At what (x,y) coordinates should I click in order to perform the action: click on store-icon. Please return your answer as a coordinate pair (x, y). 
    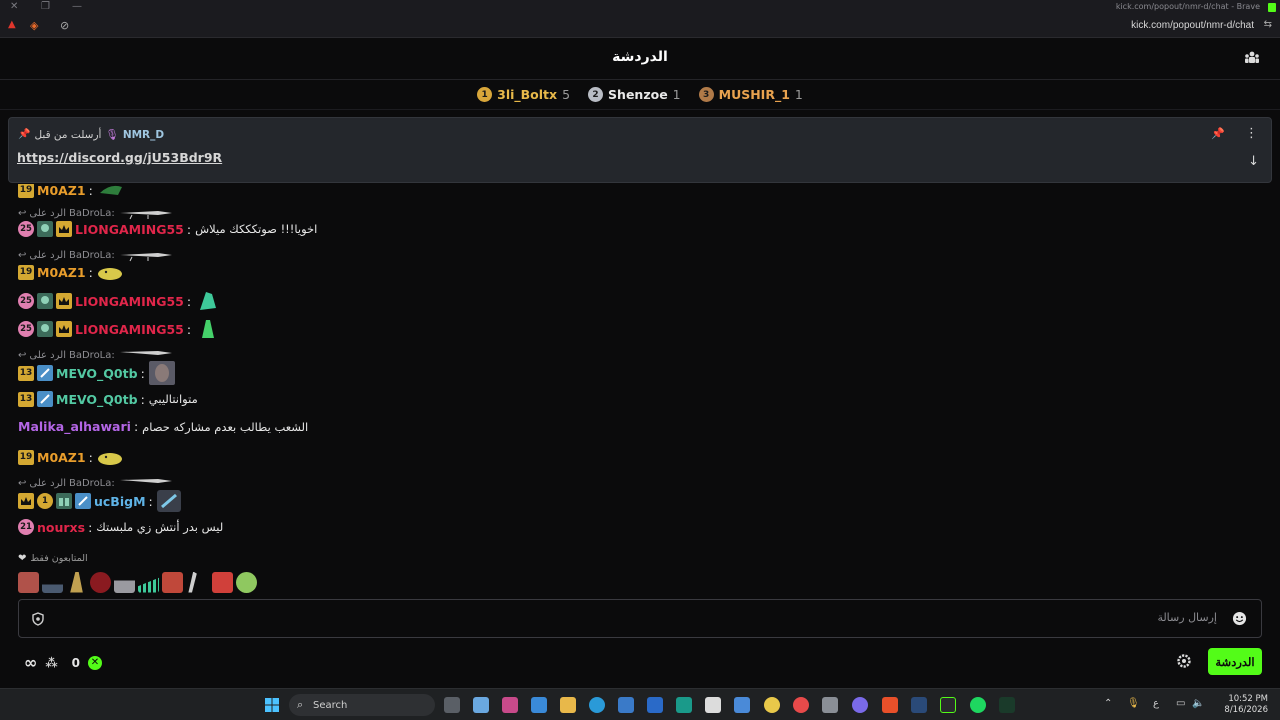
    Looking at the image, I should click on (626, 705).